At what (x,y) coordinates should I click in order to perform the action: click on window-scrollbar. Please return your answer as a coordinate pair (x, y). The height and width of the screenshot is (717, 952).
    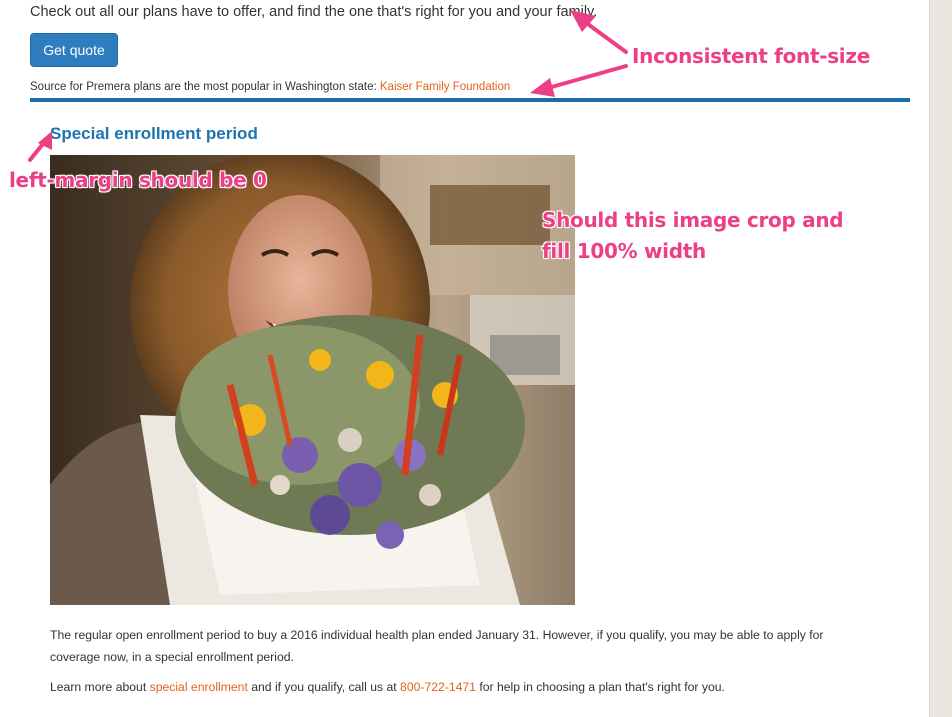
    Looking at the image, I should click on (940, 358).